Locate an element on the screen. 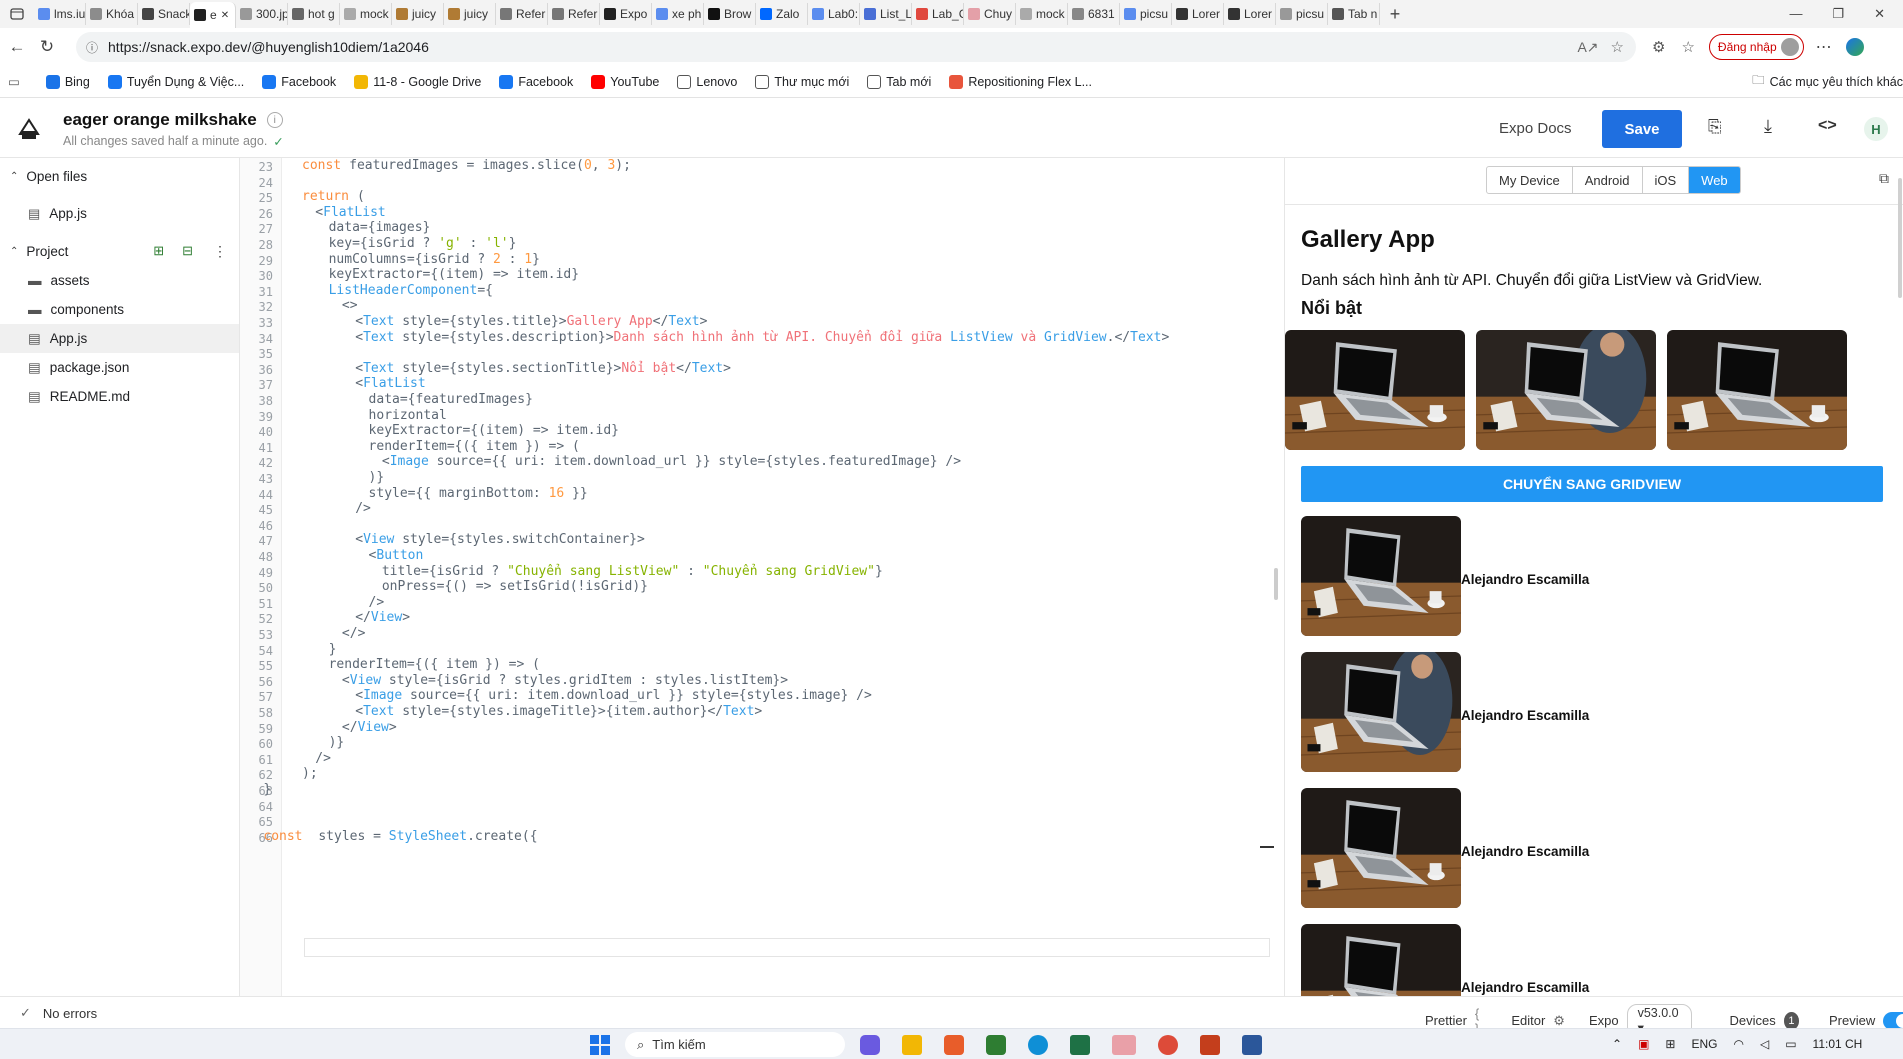  code-line: <> is located at coordinates (350, 305).